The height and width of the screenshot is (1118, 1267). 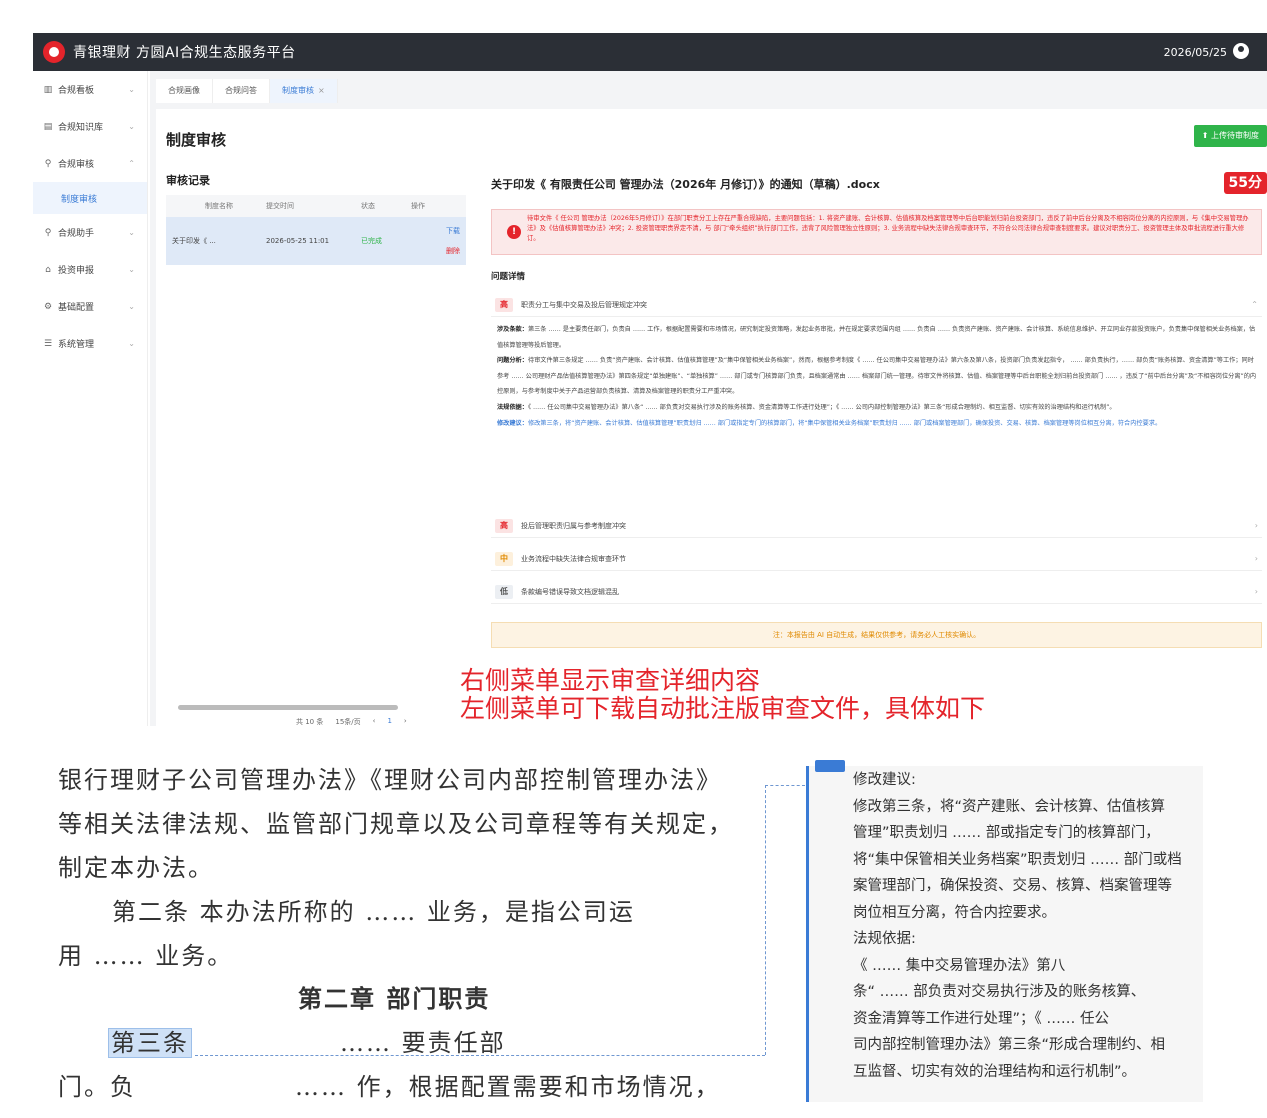 What do you see at coordinates (876, 526) in the screenshot?
I see `issue-item: 高 投后管理职责归属与参考制度冲突 ›` at bounding box center [876, 526].